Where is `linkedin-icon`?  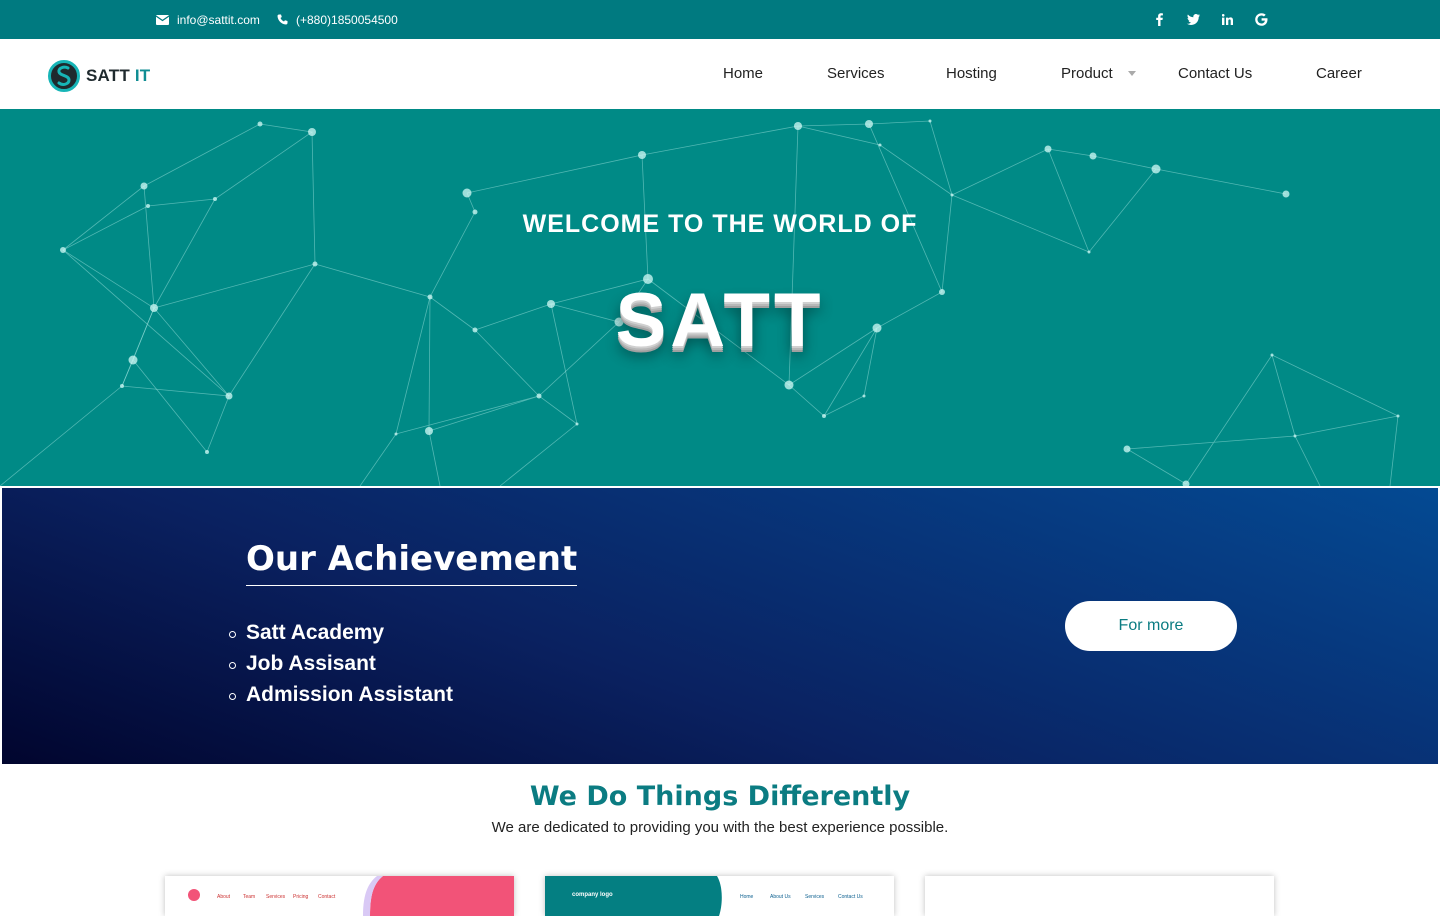
linkedin-icon is located at coordinates (1227, 19).